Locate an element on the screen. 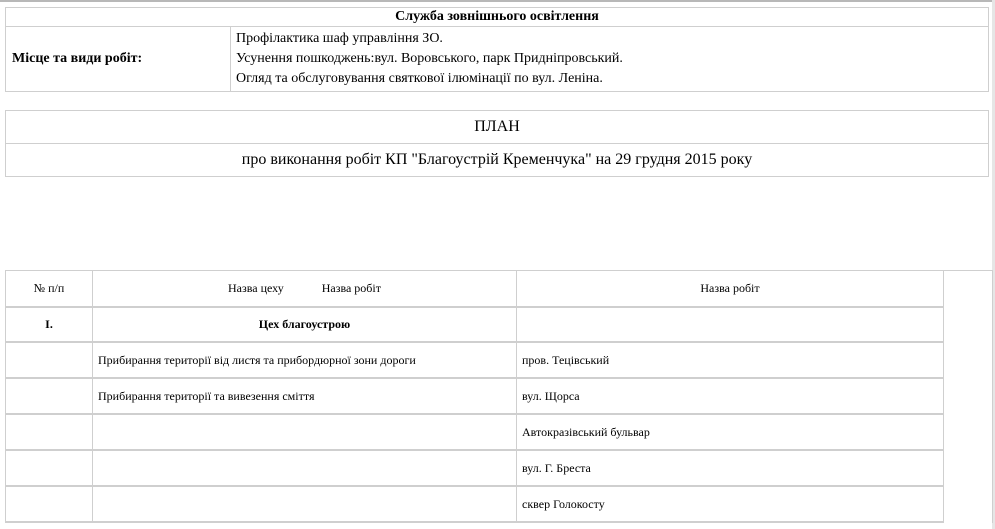  header-works: Назва робіт is located at coordinates (730, 289).